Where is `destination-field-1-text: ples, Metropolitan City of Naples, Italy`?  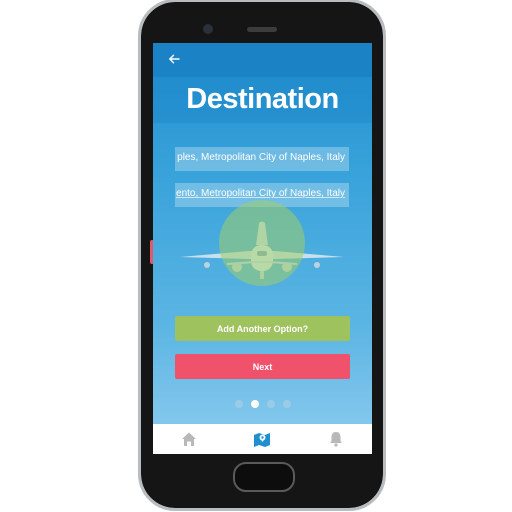 destination-field-1-text: ples, Metropolitan City of Naples, Italy is located at coordinates (261, 157).